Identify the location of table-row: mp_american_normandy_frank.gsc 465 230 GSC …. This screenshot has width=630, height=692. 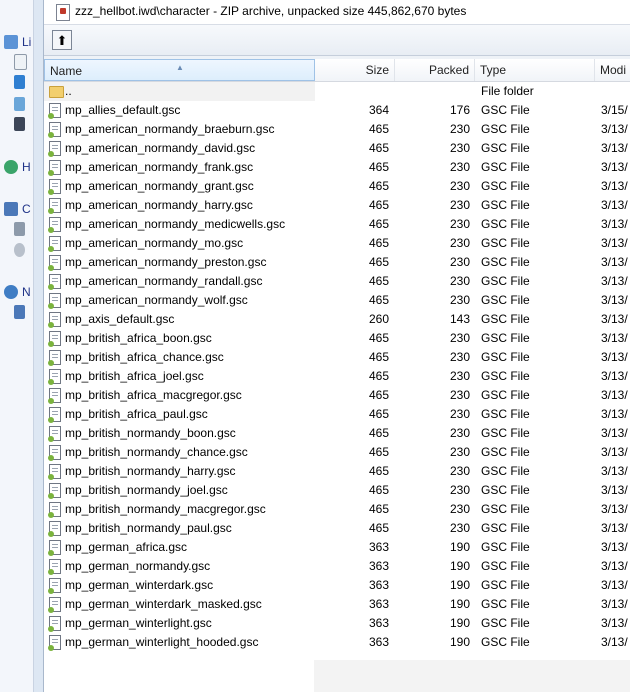
(337, 167).